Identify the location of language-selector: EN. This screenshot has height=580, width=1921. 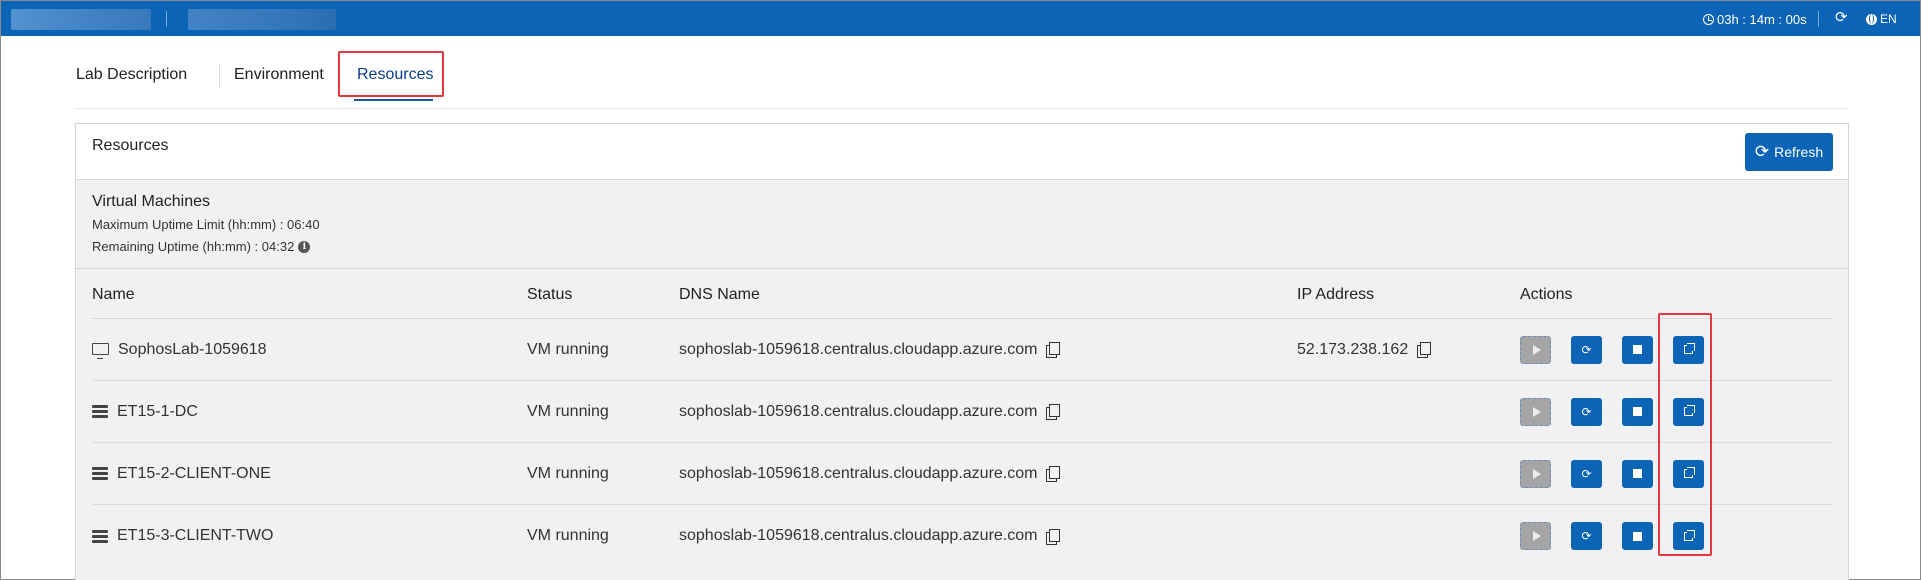
(1881, 19).